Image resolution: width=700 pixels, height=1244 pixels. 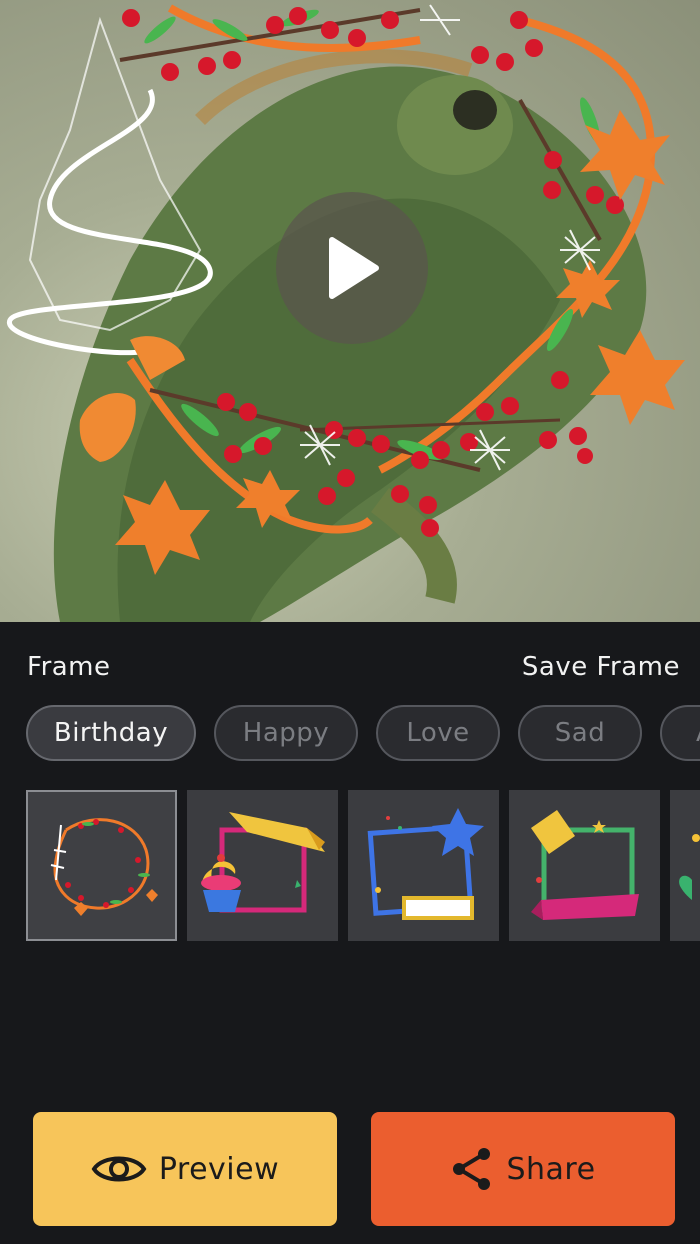 What do you see at coordinates (580, 733) in the screenshot?
I see `chip-sad: Sad` at bounding box center [580, 733].